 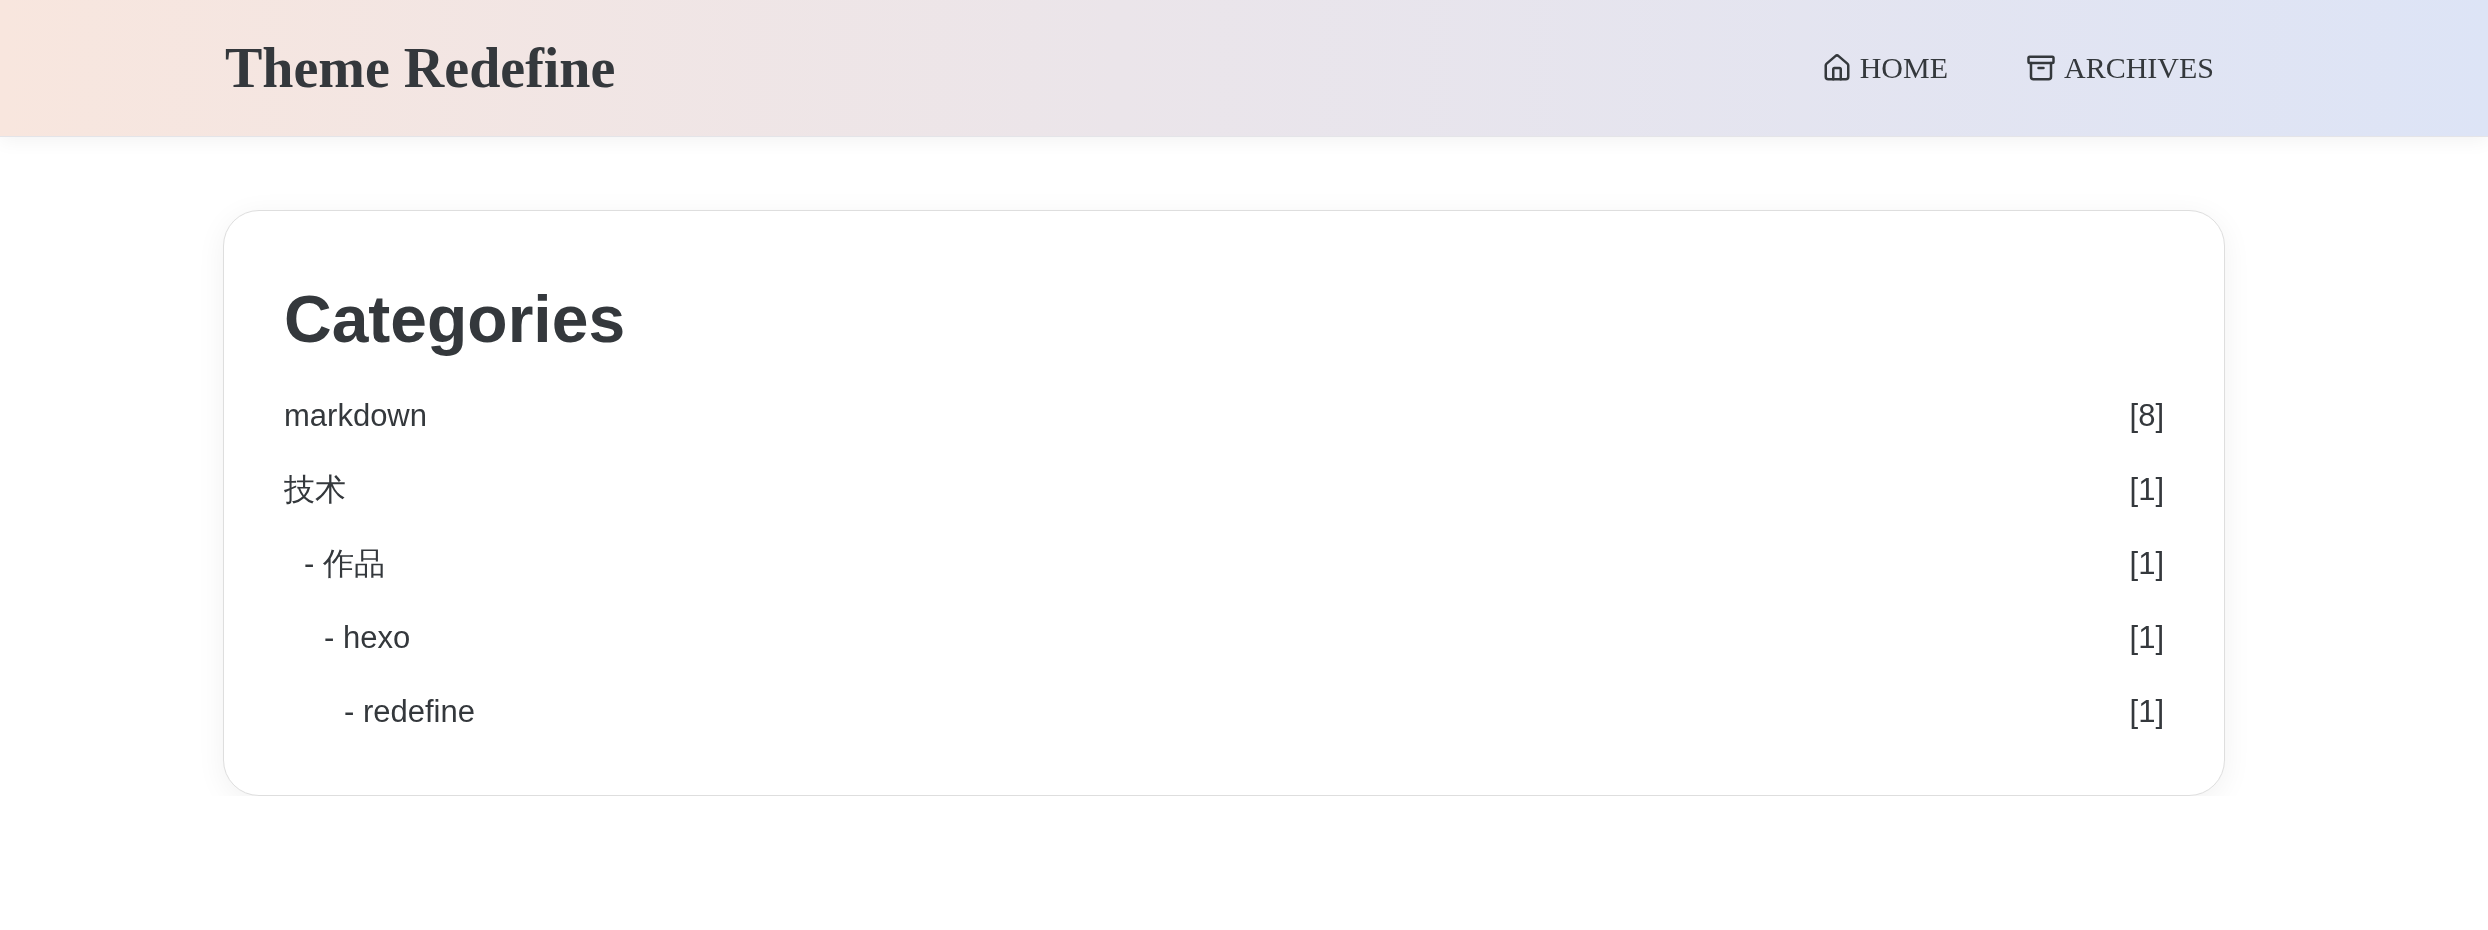 What do you see at coordinates (355, 416) in the screenshot?
I see `category-link: markdown` at bounding box center [355, 416].